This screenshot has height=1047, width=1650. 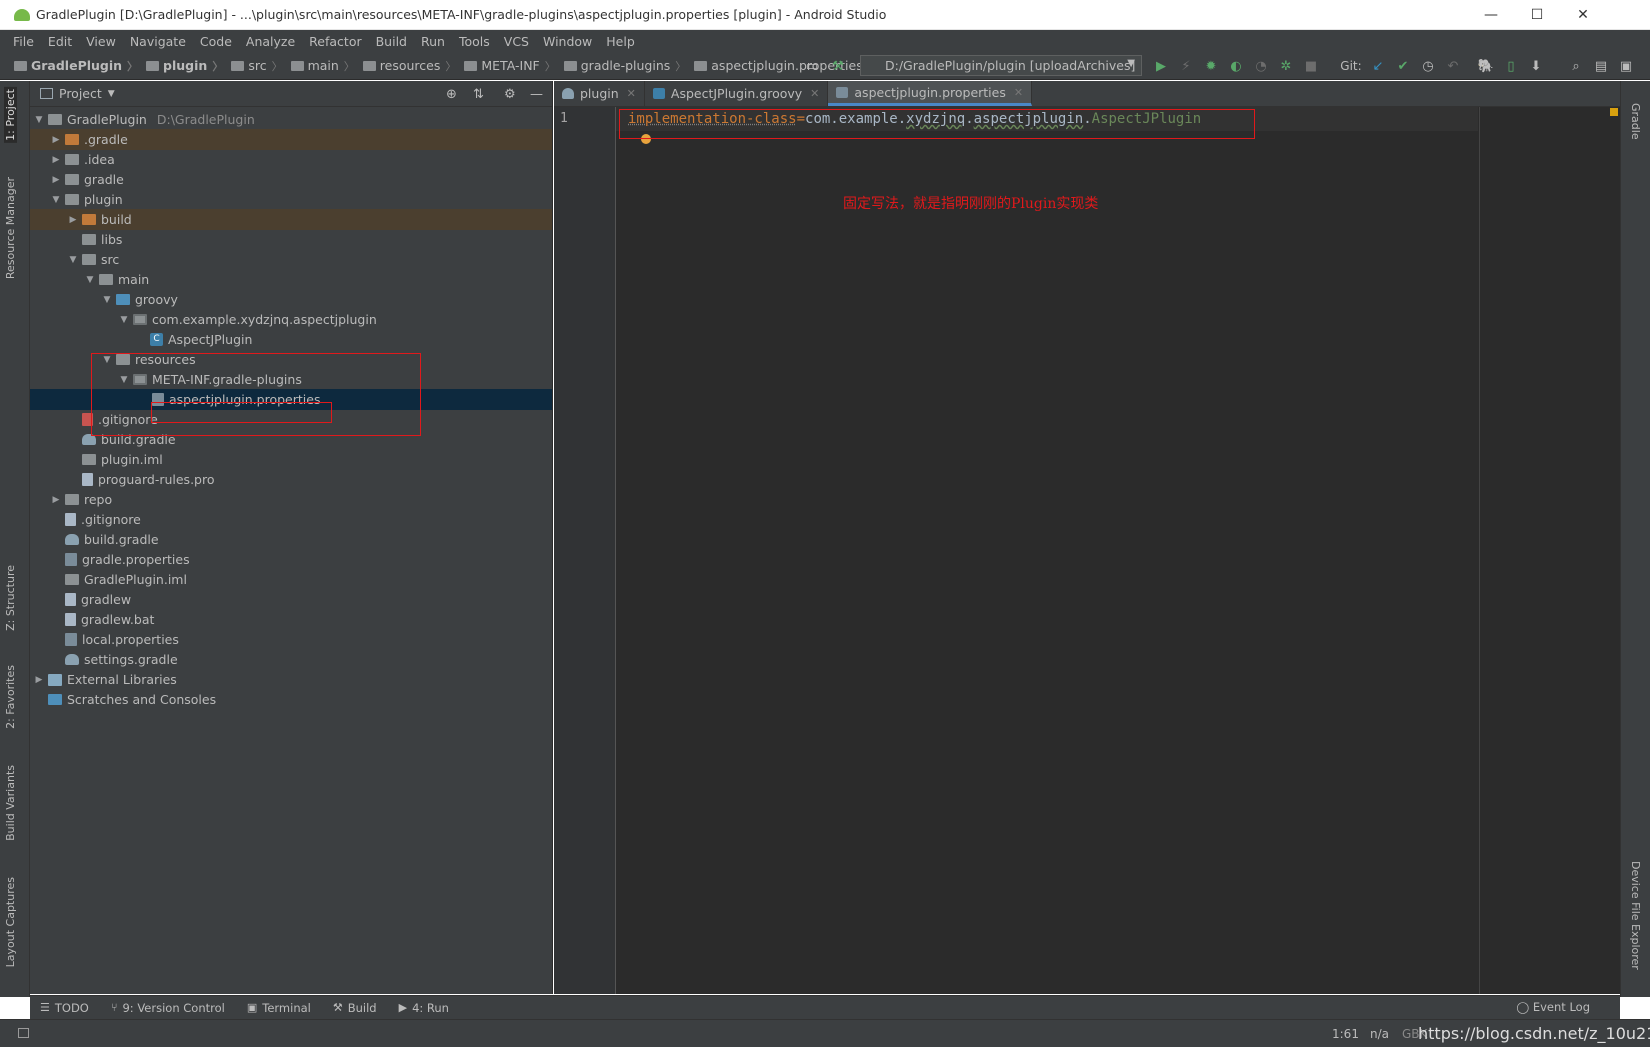 I want to click on menu-code: Code, so click(x=216, y=41).